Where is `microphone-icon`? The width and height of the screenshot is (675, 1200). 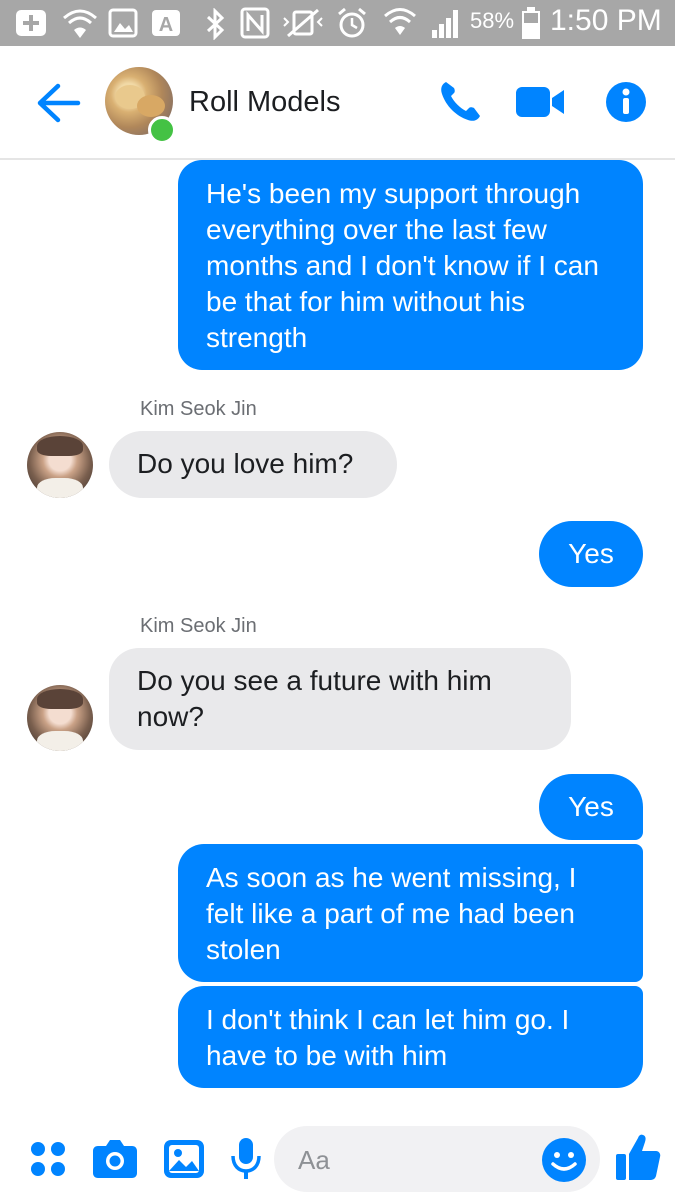 microphone-icon is located at coordinates (246, 1159).